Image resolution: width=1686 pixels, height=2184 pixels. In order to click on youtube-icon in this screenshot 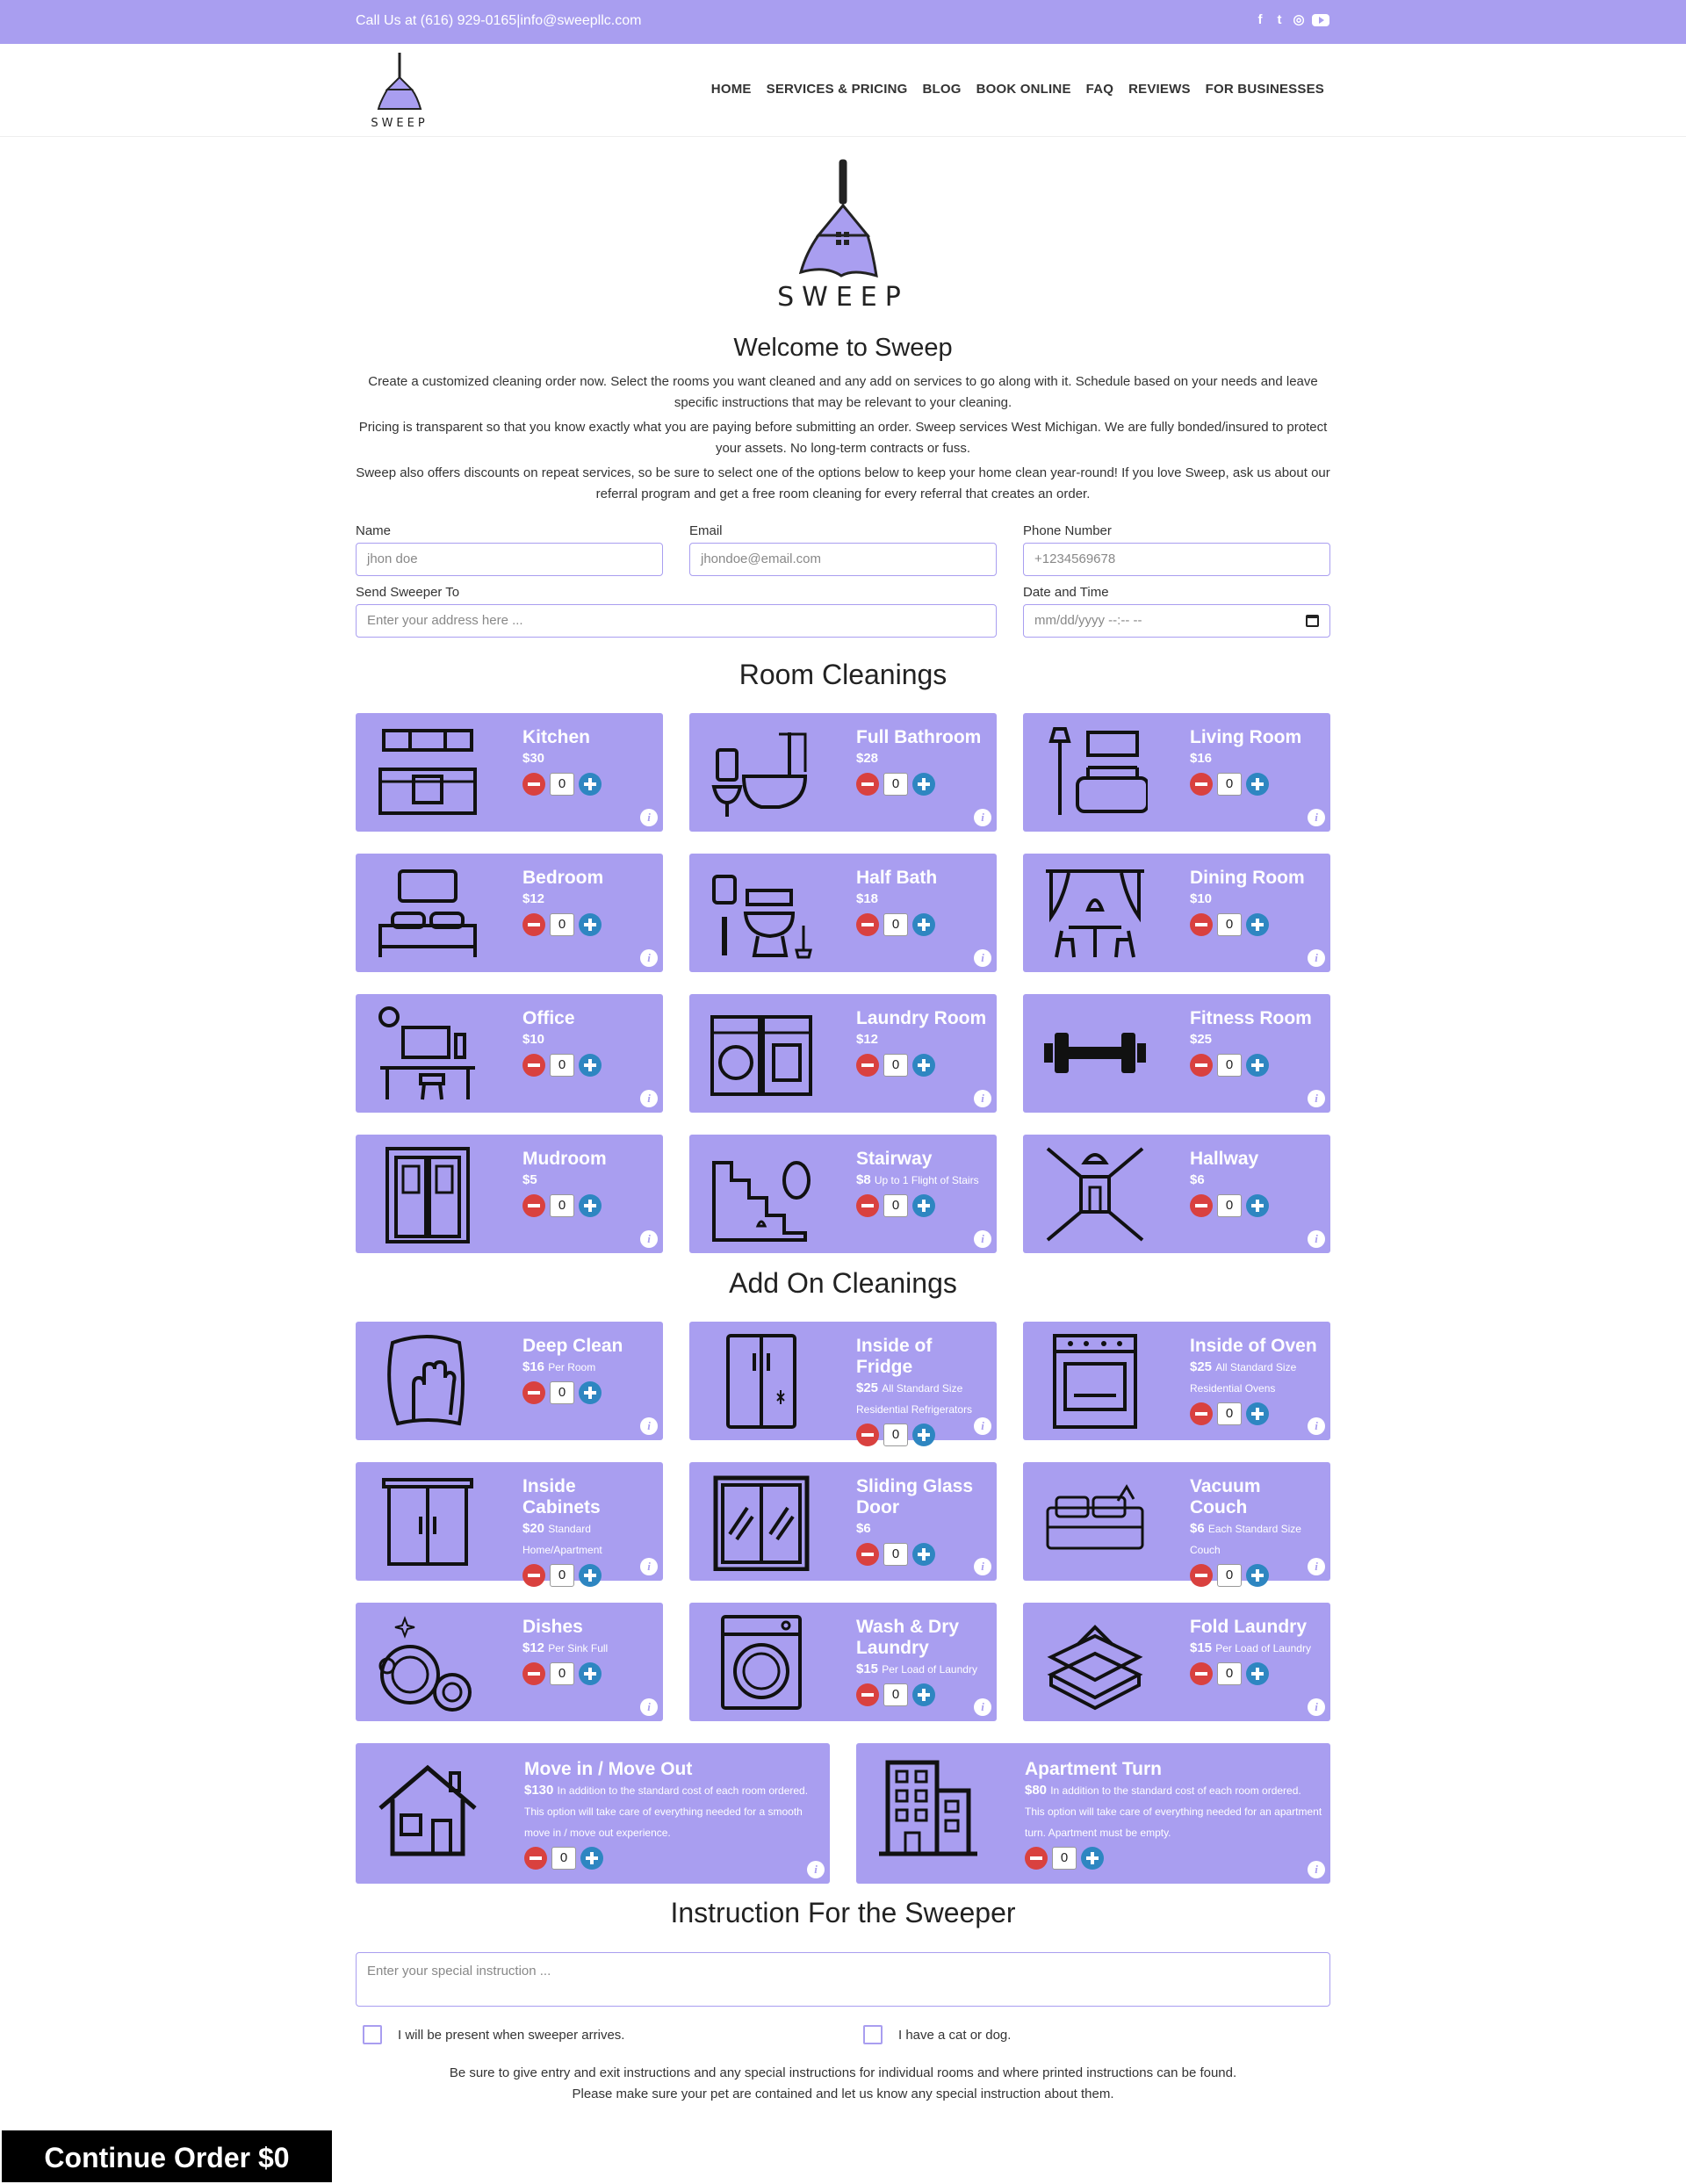, I will do `click(1321, 20)`.